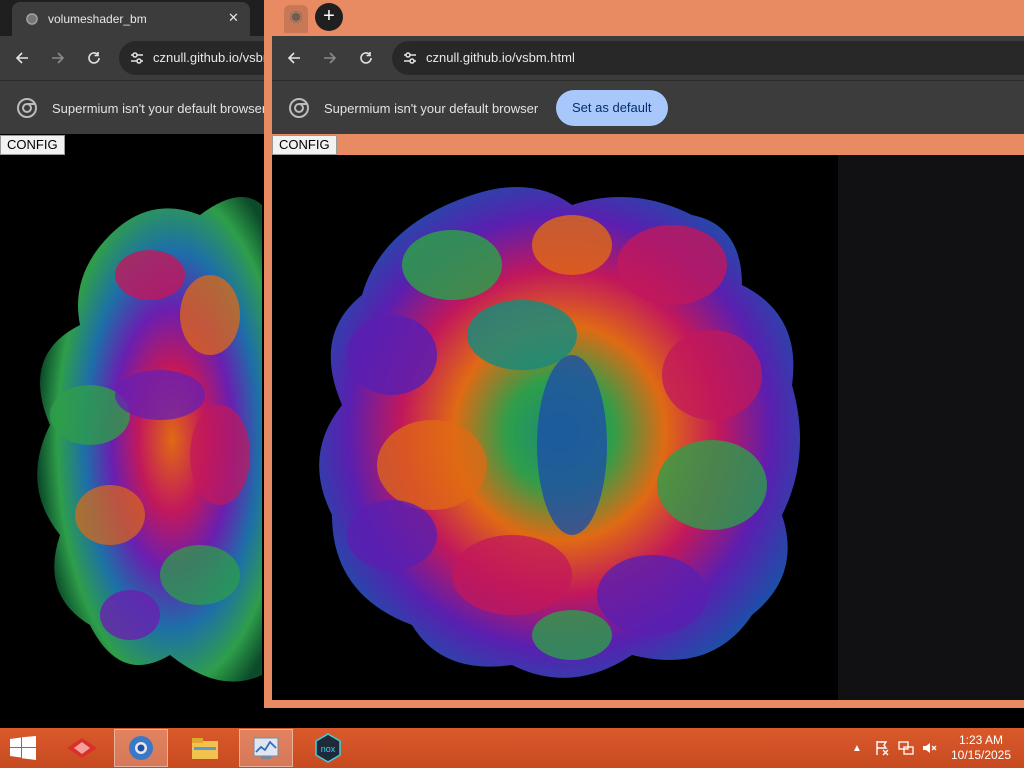 This screenshot has height=768, width=1024. What do you see at coordinates (906, 748) in the screenshot?
I see `network-icon` at bounding box center [906, 748].